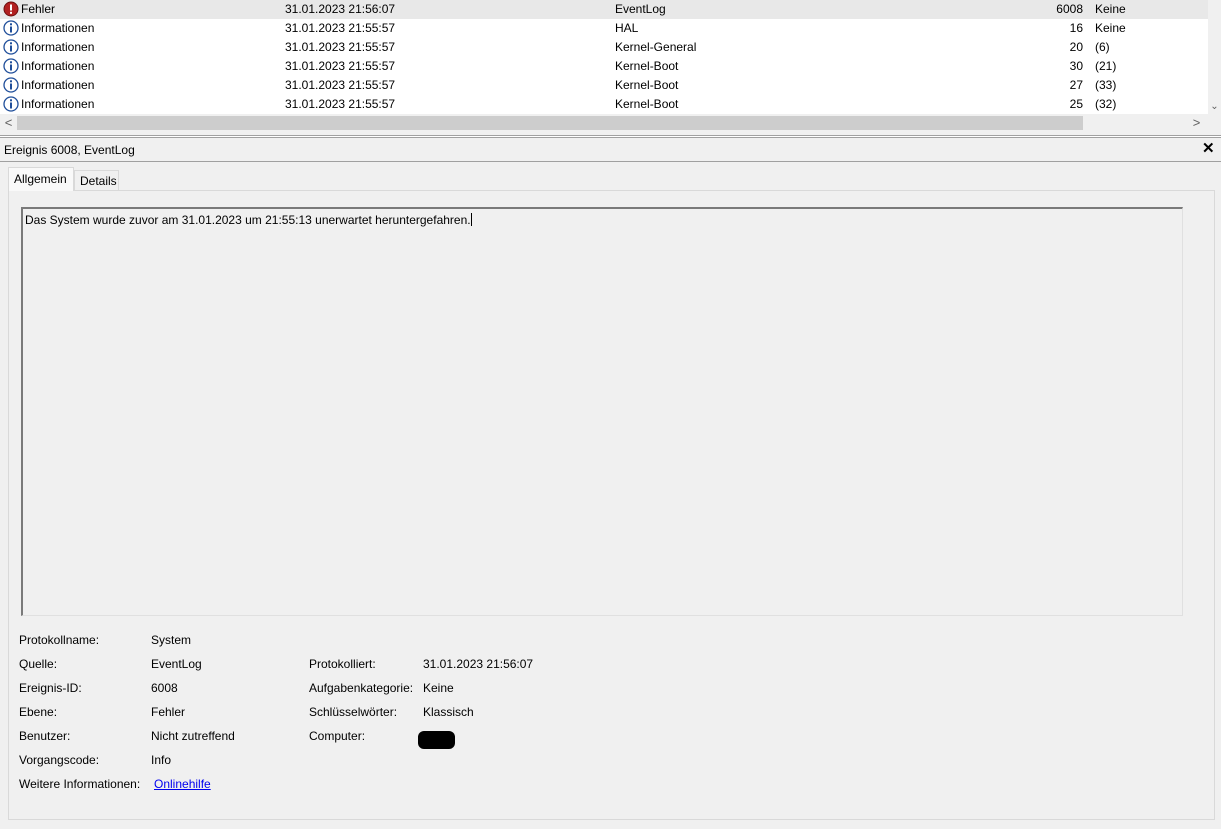  What do you see at coordinates (471, 219) in the screenshot?
I see `text-caret` at bounding box center [471, 219].